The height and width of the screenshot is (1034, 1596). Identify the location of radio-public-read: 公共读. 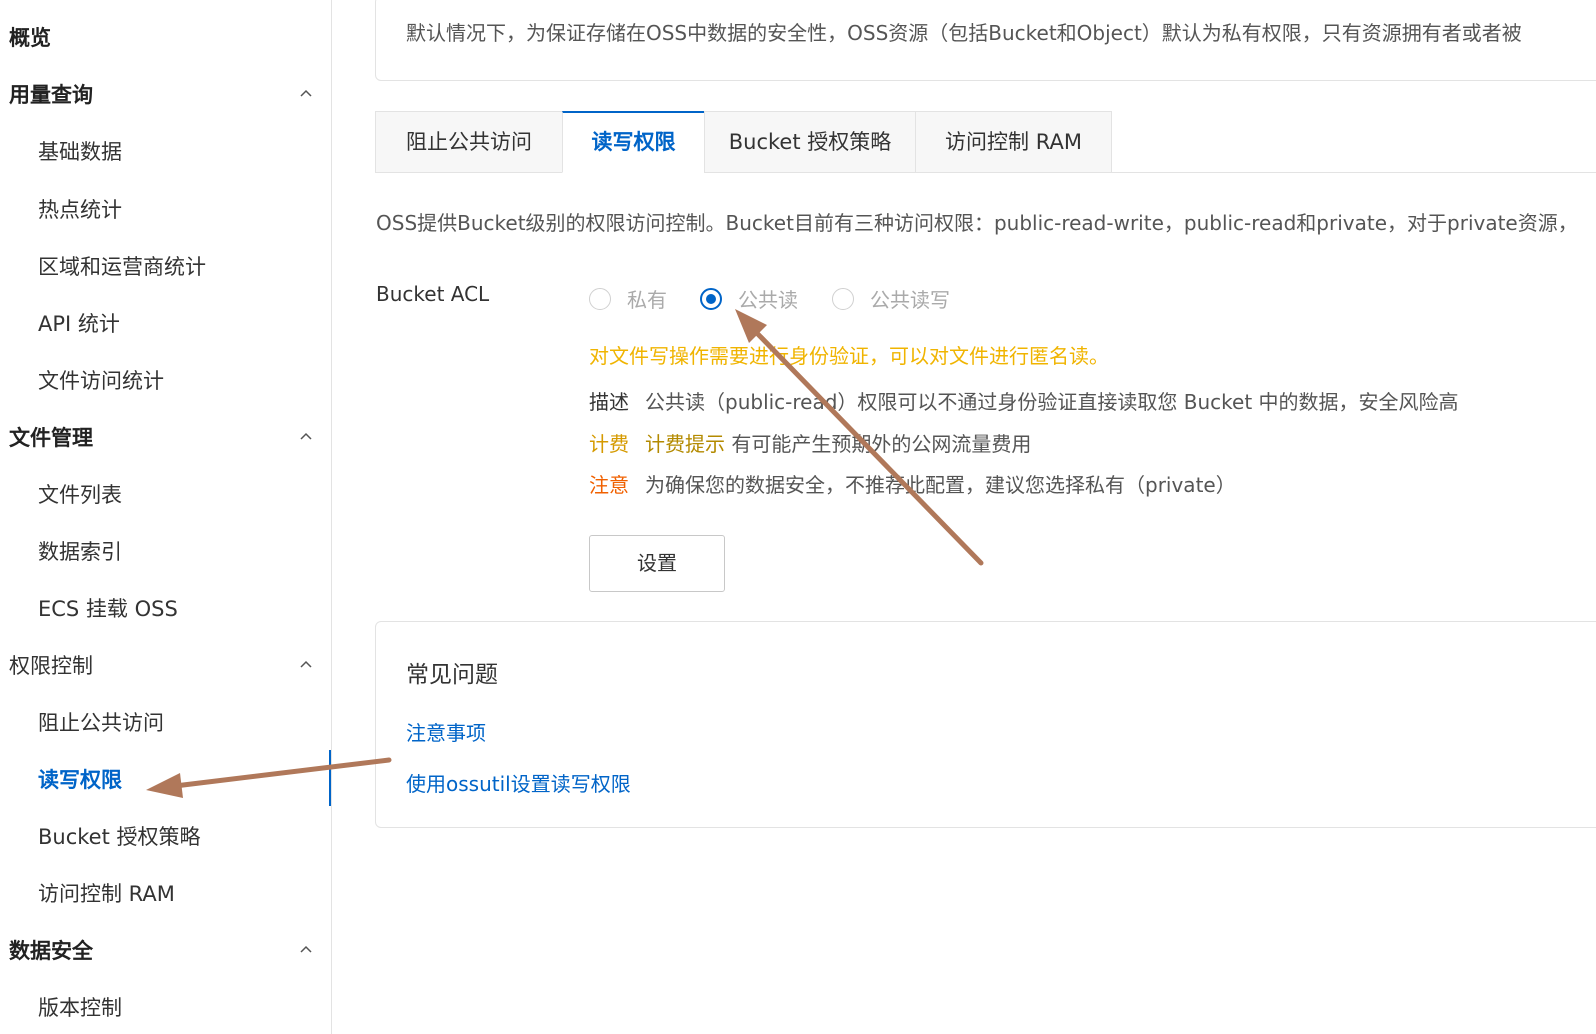
(755, 301).